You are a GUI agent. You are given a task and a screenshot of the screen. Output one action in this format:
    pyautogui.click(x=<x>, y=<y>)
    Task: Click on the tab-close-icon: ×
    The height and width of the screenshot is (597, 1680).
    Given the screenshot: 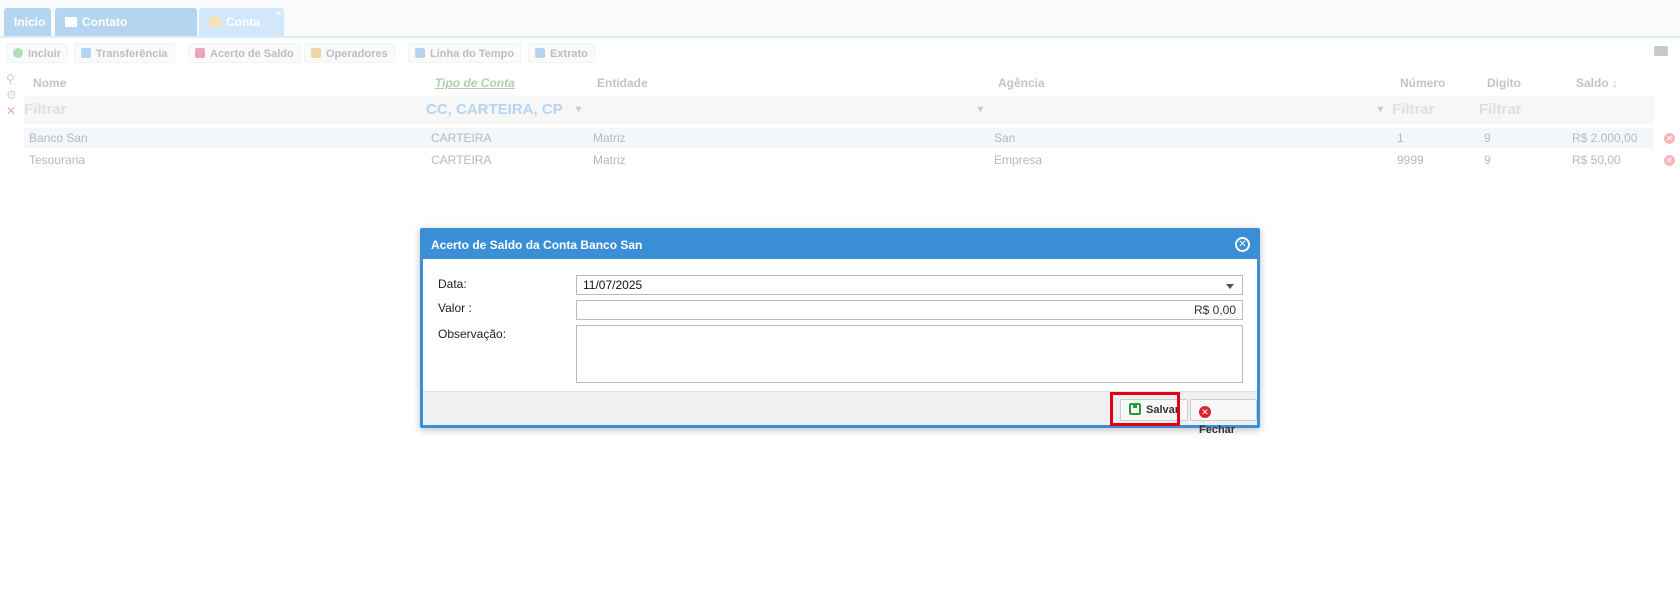 What is the action you would take?
    pyautogui.click(x=278, y=13)
    